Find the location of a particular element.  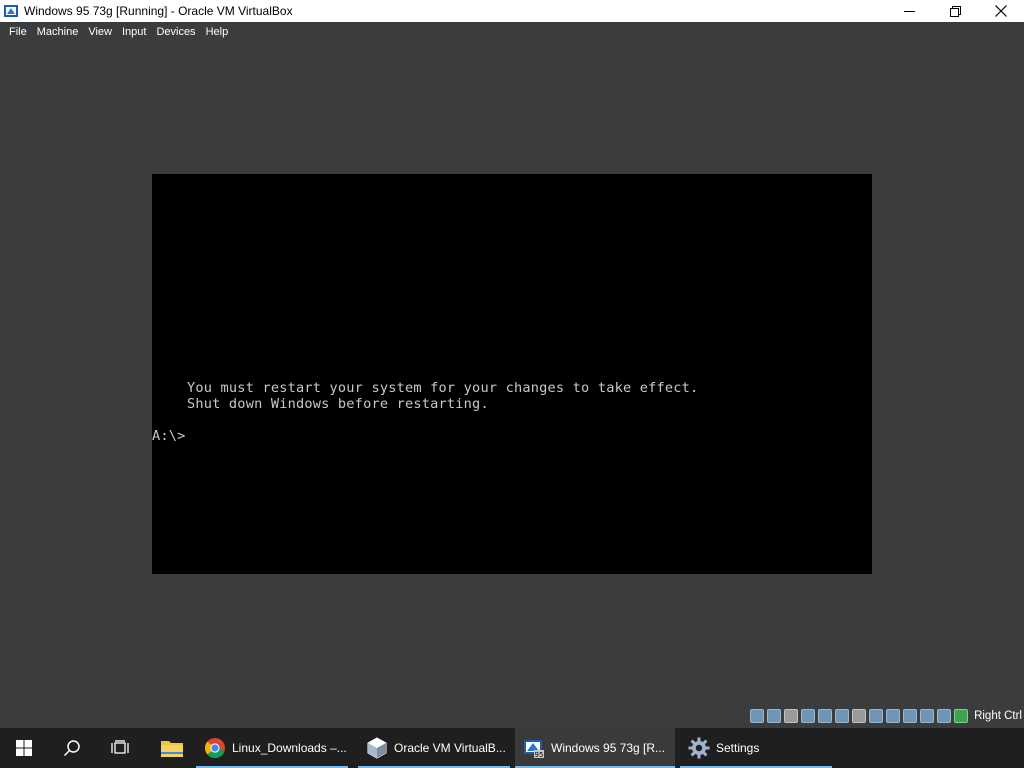

task-view-button is located at coordinates (120, 748).